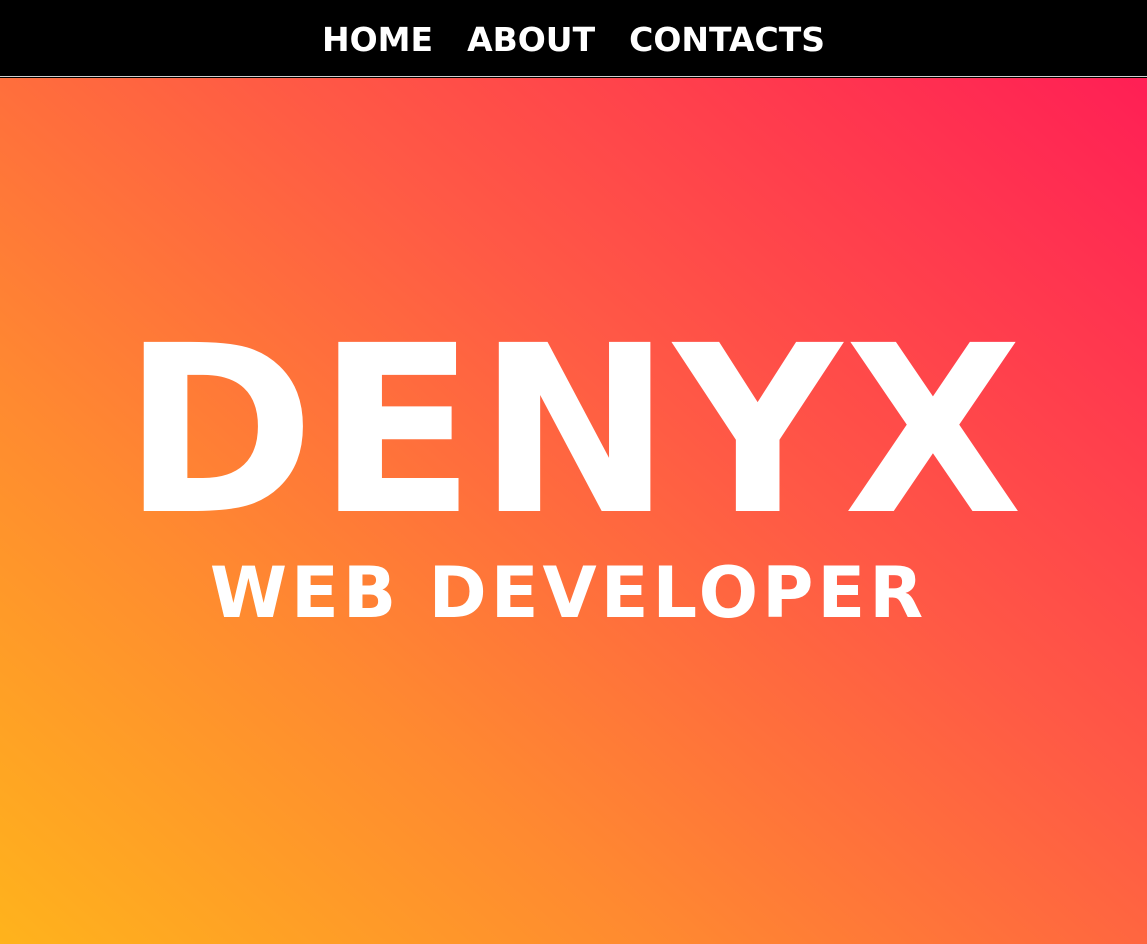 This screenshot has width=1147, height=944. Describe the element at coordinates (377, 38) in the screenshot. I see `nav-link-home: HOME` at that location.